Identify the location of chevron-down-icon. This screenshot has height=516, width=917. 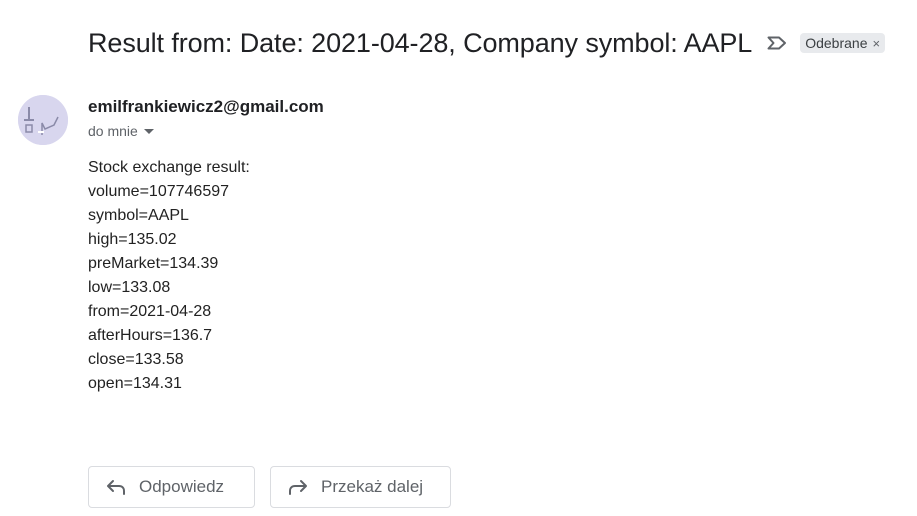
(148, 131).